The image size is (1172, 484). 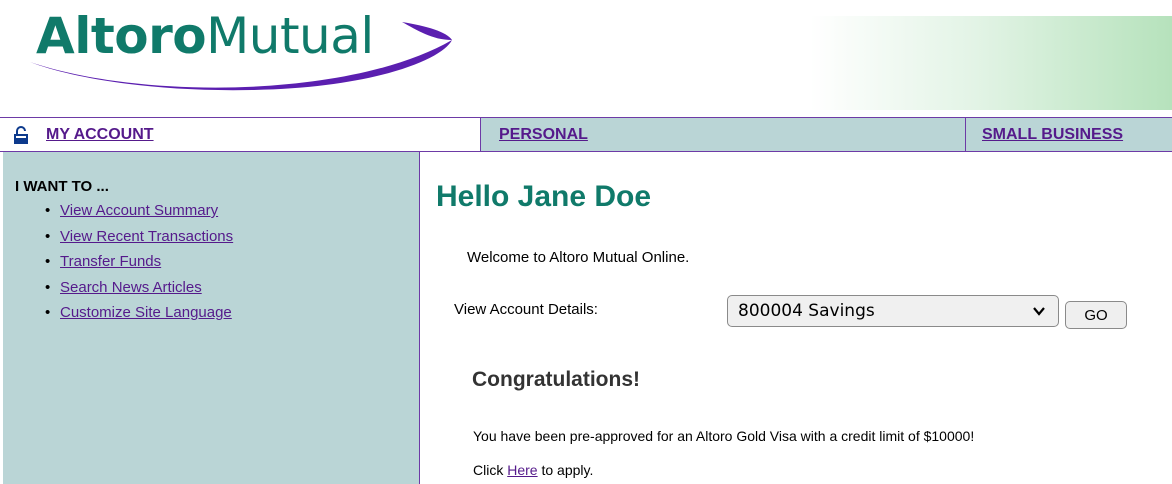 What do you see at coordinates (1052, 135) in the screenshot?
I see `small-business-link: SMALL BUSINESS` at bounding box center [1052, 135].